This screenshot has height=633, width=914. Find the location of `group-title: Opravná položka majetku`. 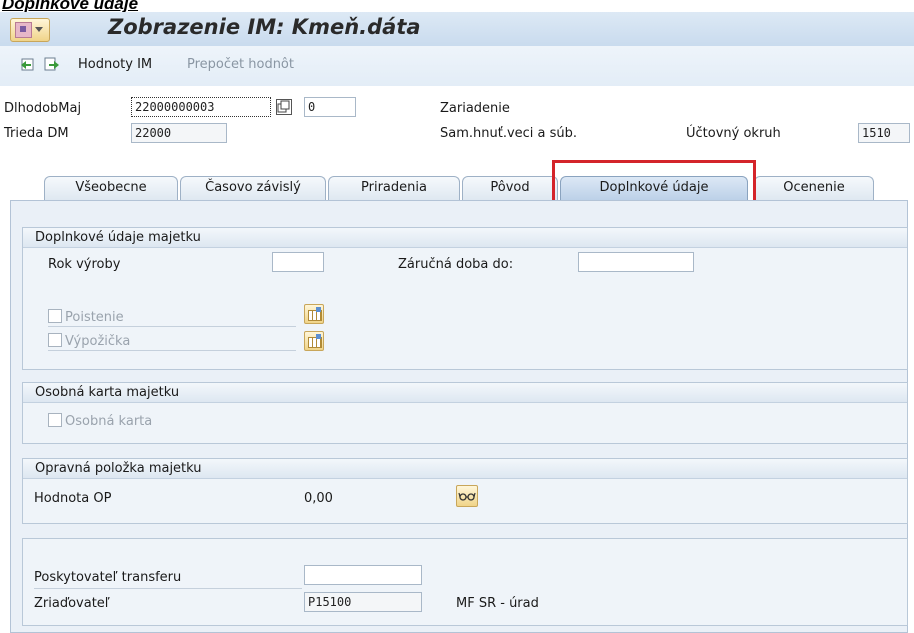

group-title: Opravná položka majetku is located at coordinates (465, 469).